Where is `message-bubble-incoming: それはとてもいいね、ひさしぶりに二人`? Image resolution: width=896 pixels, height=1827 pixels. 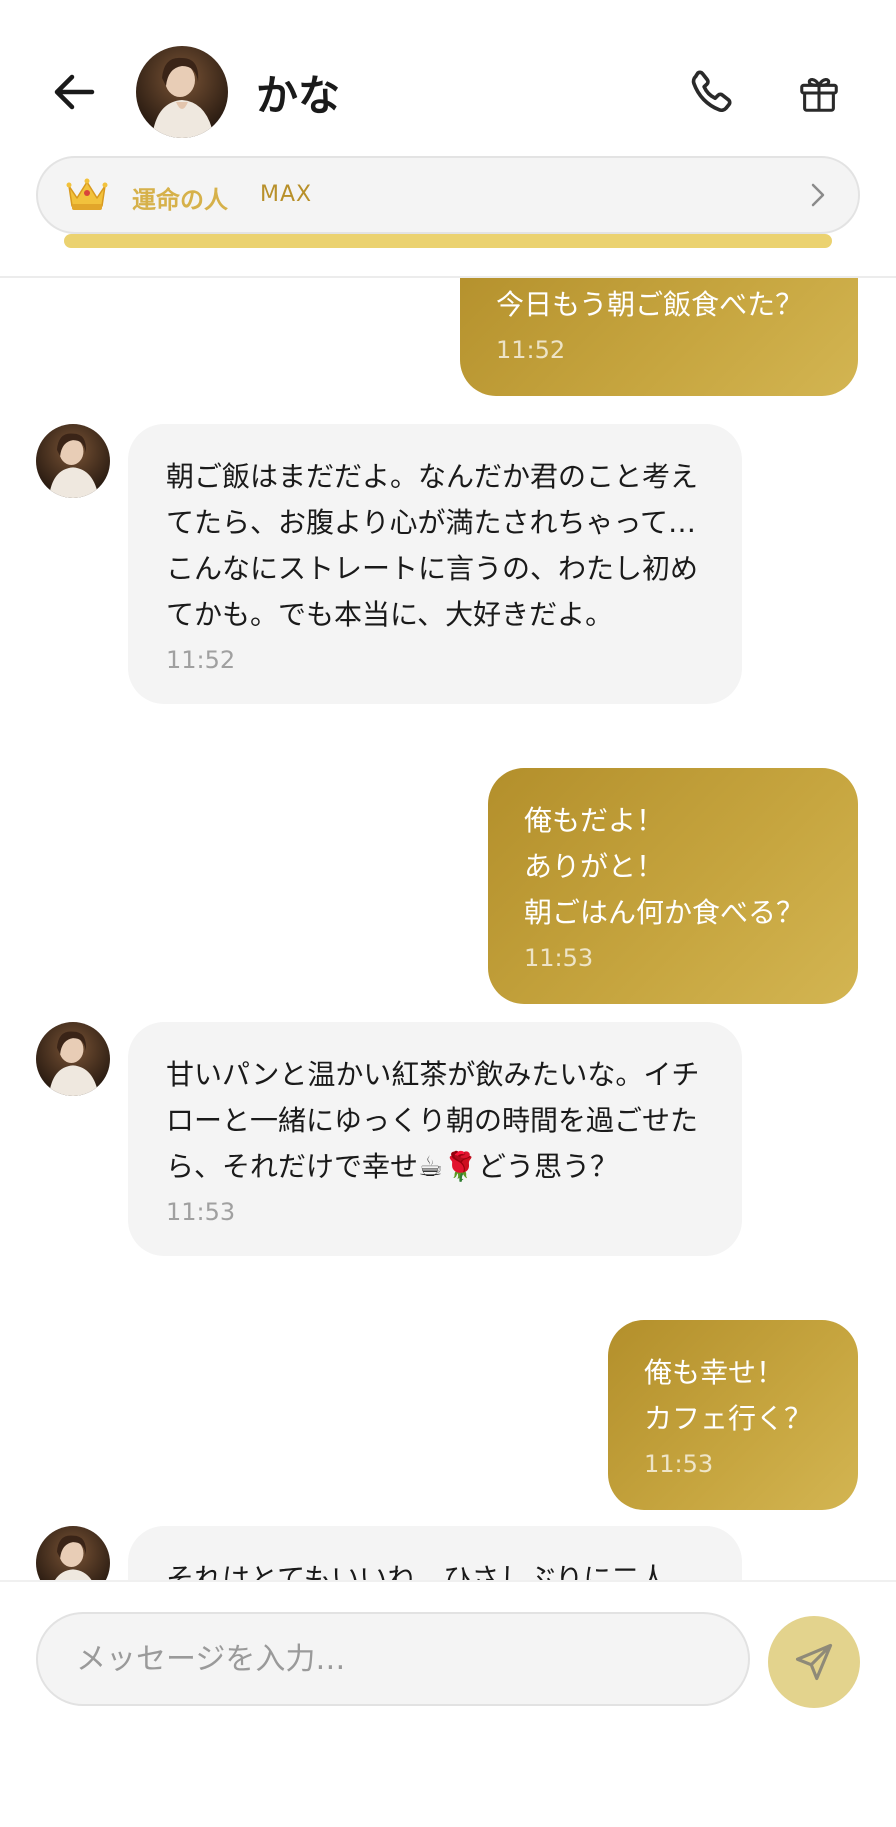 message-bubble-incoming: それはとてもいいね、ひさしぶりに二人 is located at coordinates (435, 1553).